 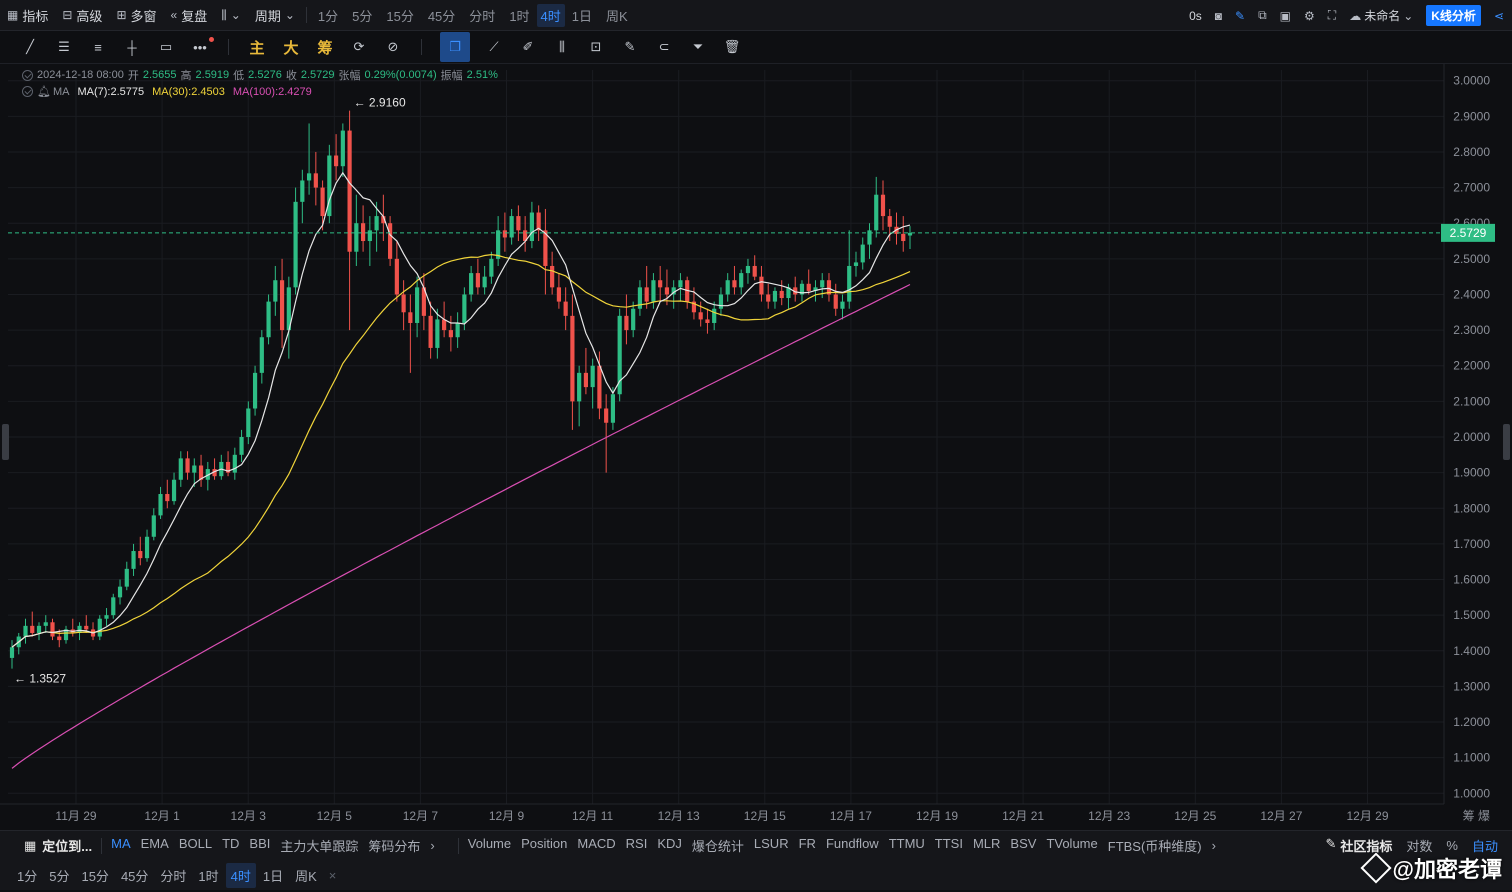 What do you see at coordinates (765, 816) in the screenshot?
I see `x-tick-label: 12月 15` at bounding box center [765, 816].